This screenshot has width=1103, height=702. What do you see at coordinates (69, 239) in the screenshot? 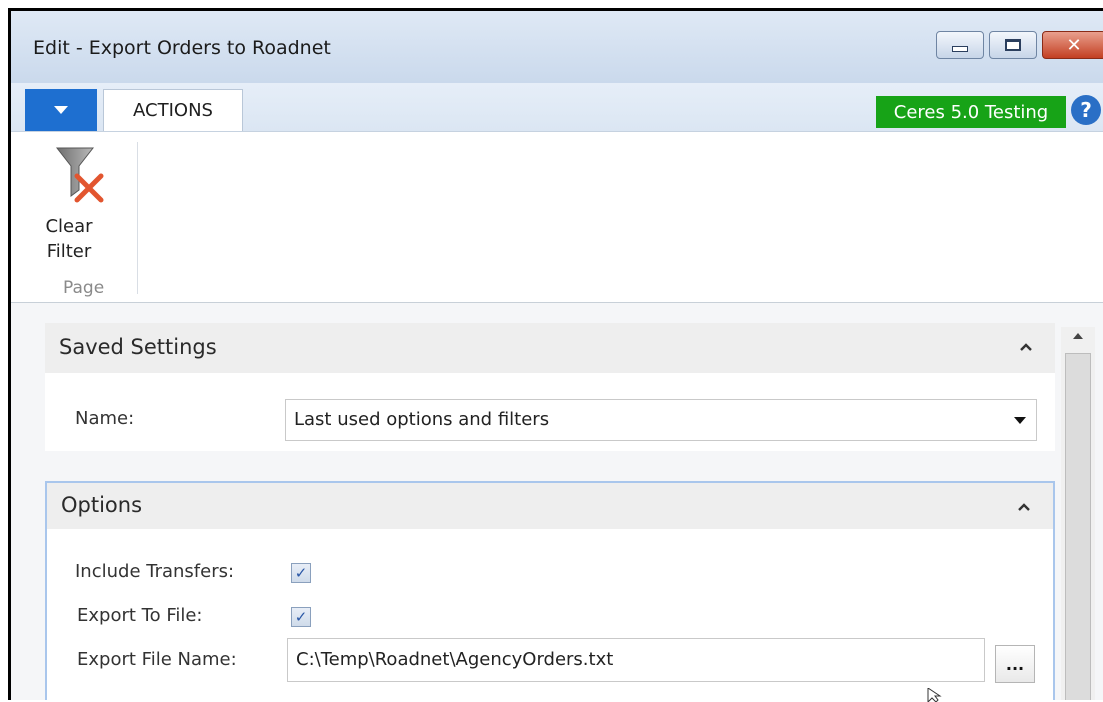
I see `clear-filter-label: Clear Filter` at bounding box center [69, 239].